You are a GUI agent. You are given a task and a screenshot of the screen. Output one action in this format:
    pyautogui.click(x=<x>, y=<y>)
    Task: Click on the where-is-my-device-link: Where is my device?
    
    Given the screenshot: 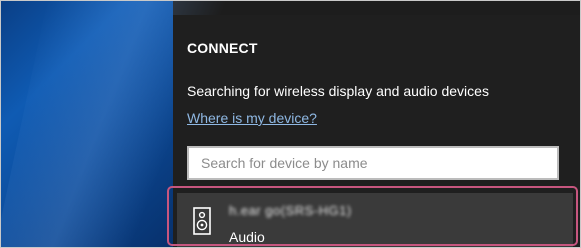 What is the action you would take?
    pyautogui.click(x=252, y=118)
    